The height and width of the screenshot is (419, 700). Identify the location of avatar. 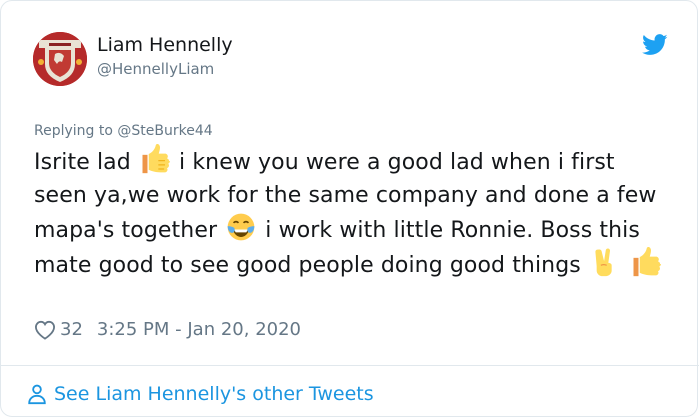
(60, 59).